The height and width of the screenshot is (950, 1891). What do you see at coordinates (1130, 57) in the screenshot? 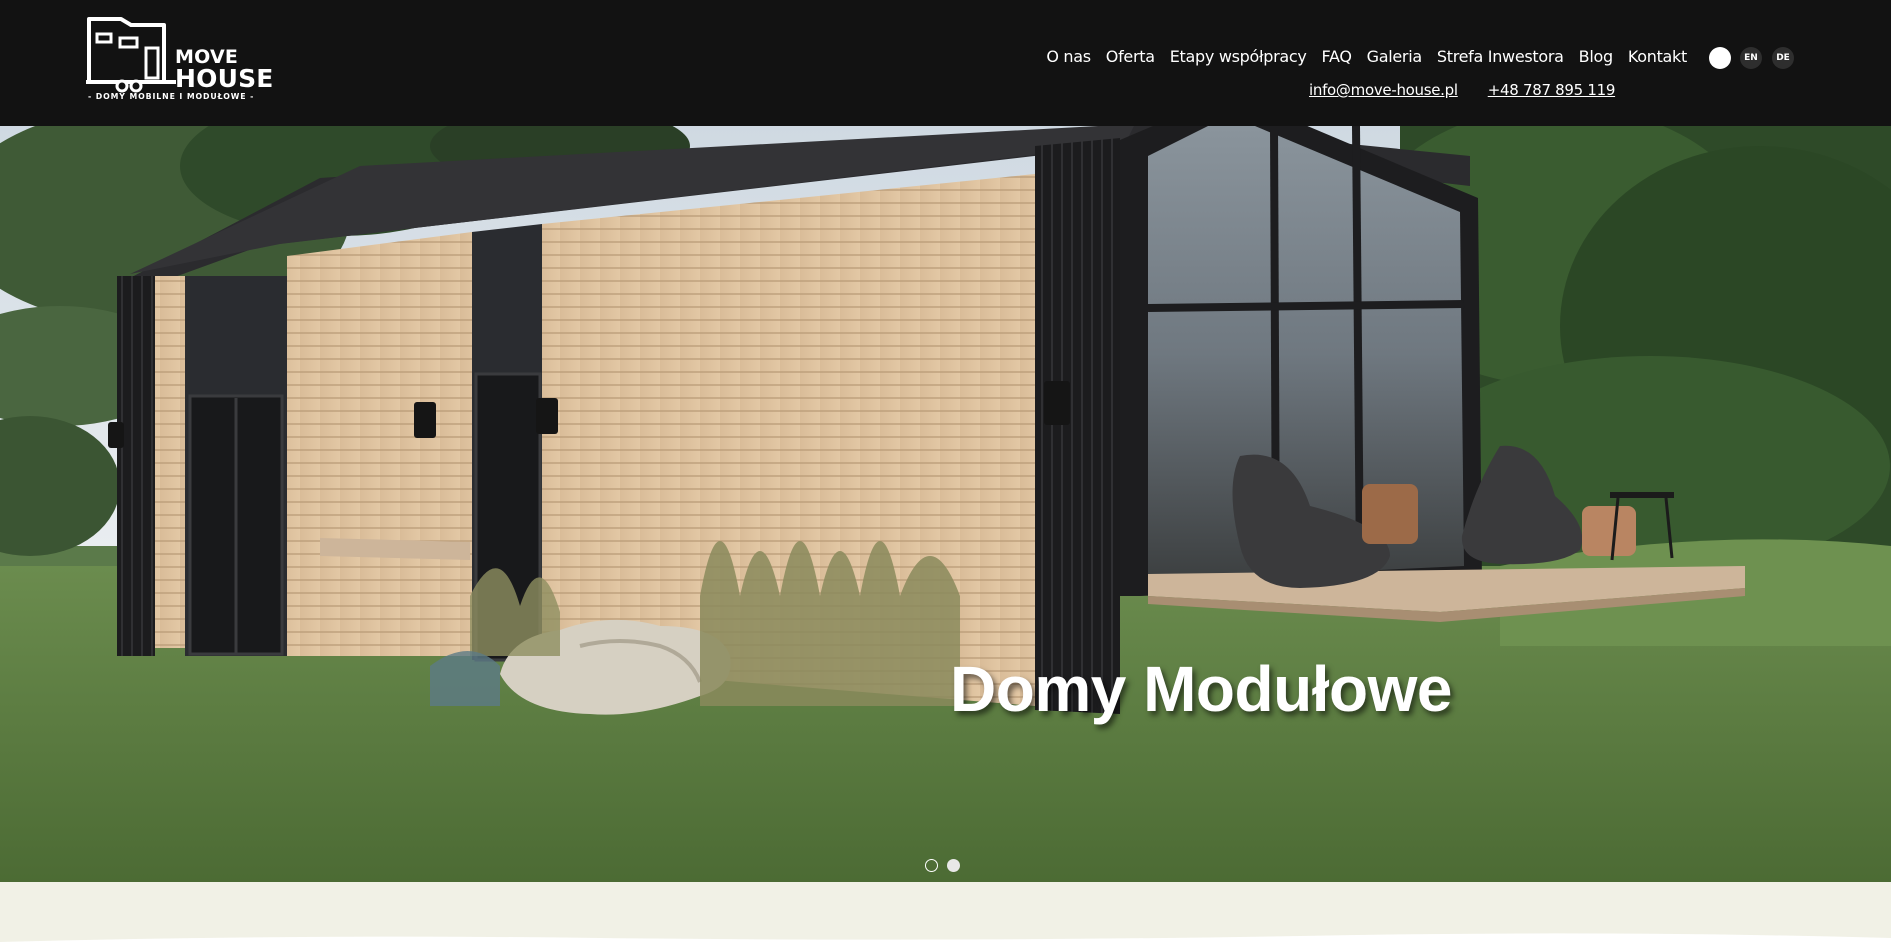
I see `nav-item-oferta: Oferta` at bounding box center [1130, 57].